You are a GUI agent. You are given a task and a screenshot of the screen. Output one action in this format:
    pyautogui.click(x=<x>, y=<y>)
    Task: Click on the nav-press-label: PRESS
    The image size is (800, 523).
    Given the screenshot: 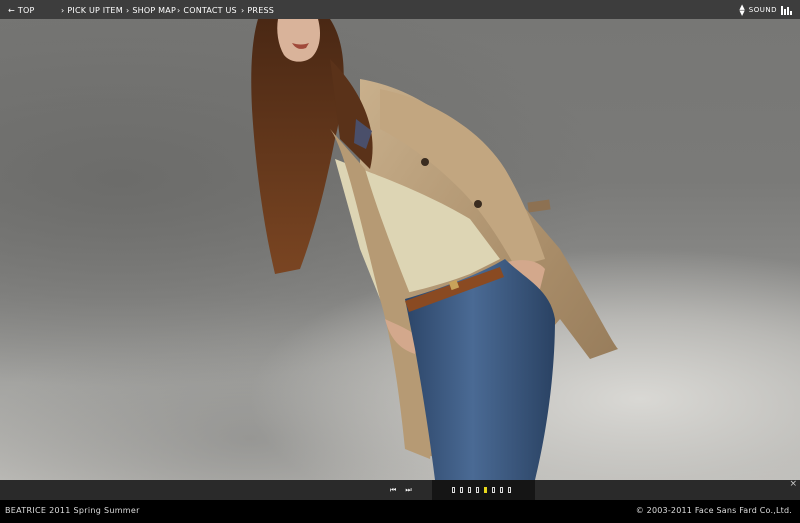 What is the action you would take?
    pyautogui.click(x=260, y=10)
    